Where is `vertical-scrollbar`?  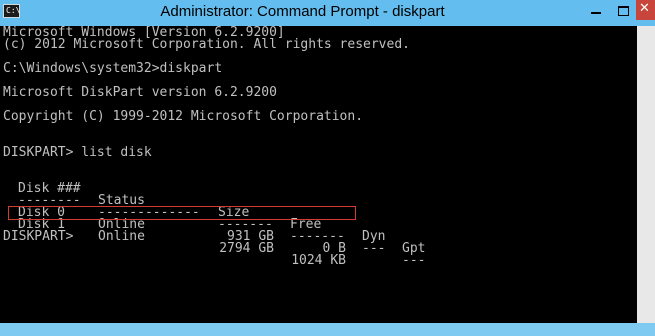 vertical-scrollbar is located at coordinates (646, 174).